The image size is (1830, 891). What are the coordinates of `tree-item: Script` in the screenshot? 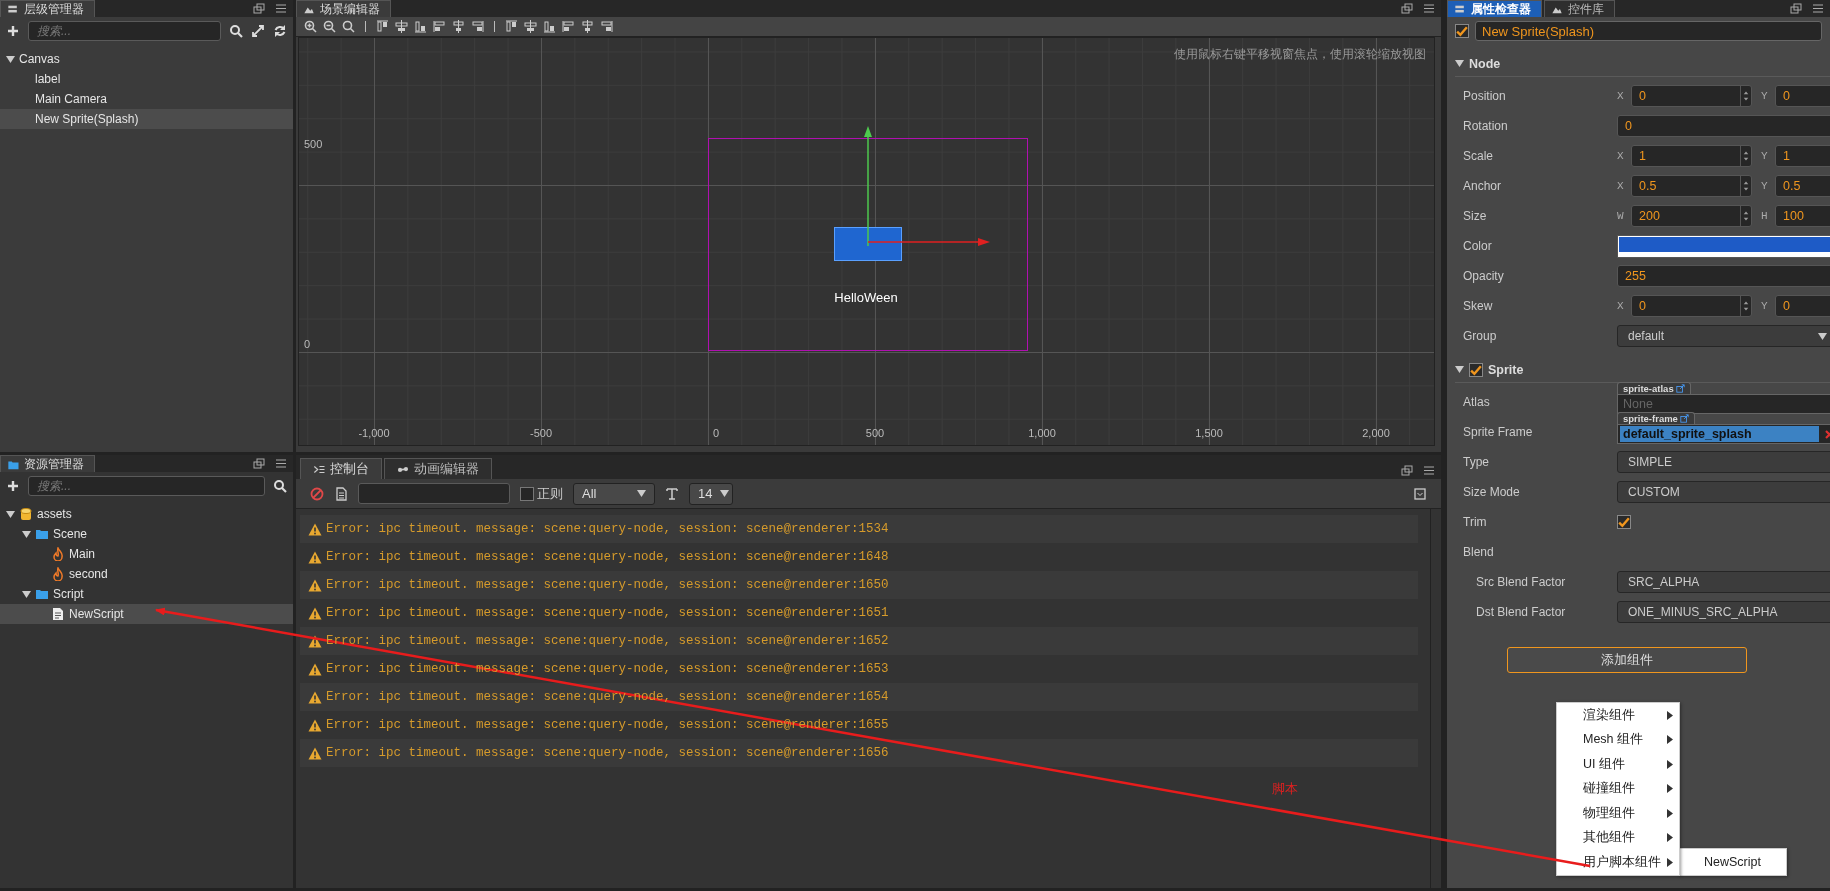 It's located at (146, 594).